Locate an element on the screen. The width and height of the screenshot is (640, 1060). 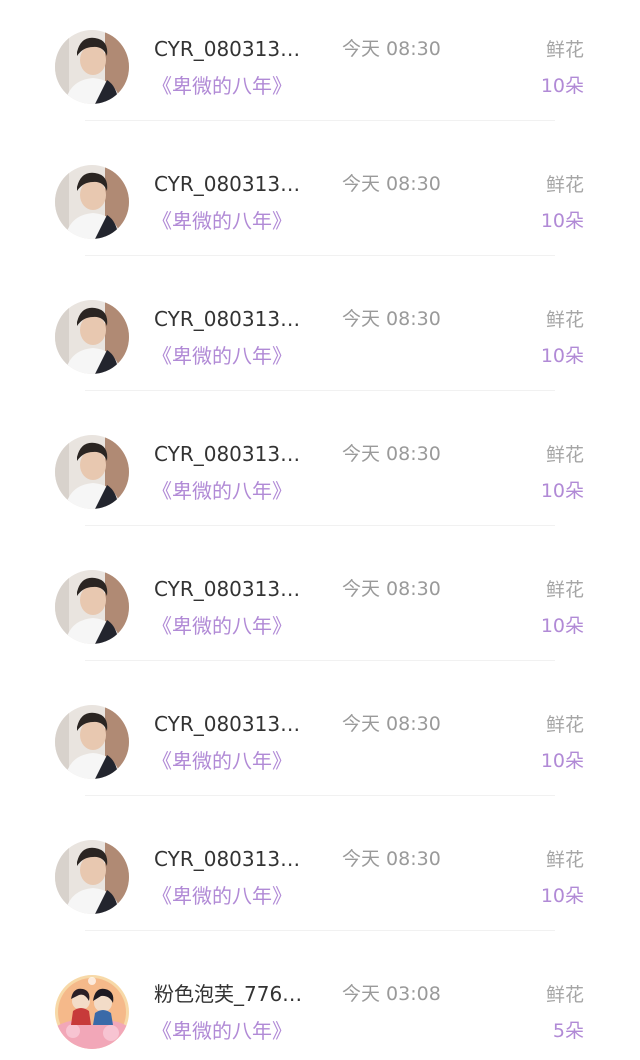
gift-count: 5朵 is located at coordinates (568, 1031).